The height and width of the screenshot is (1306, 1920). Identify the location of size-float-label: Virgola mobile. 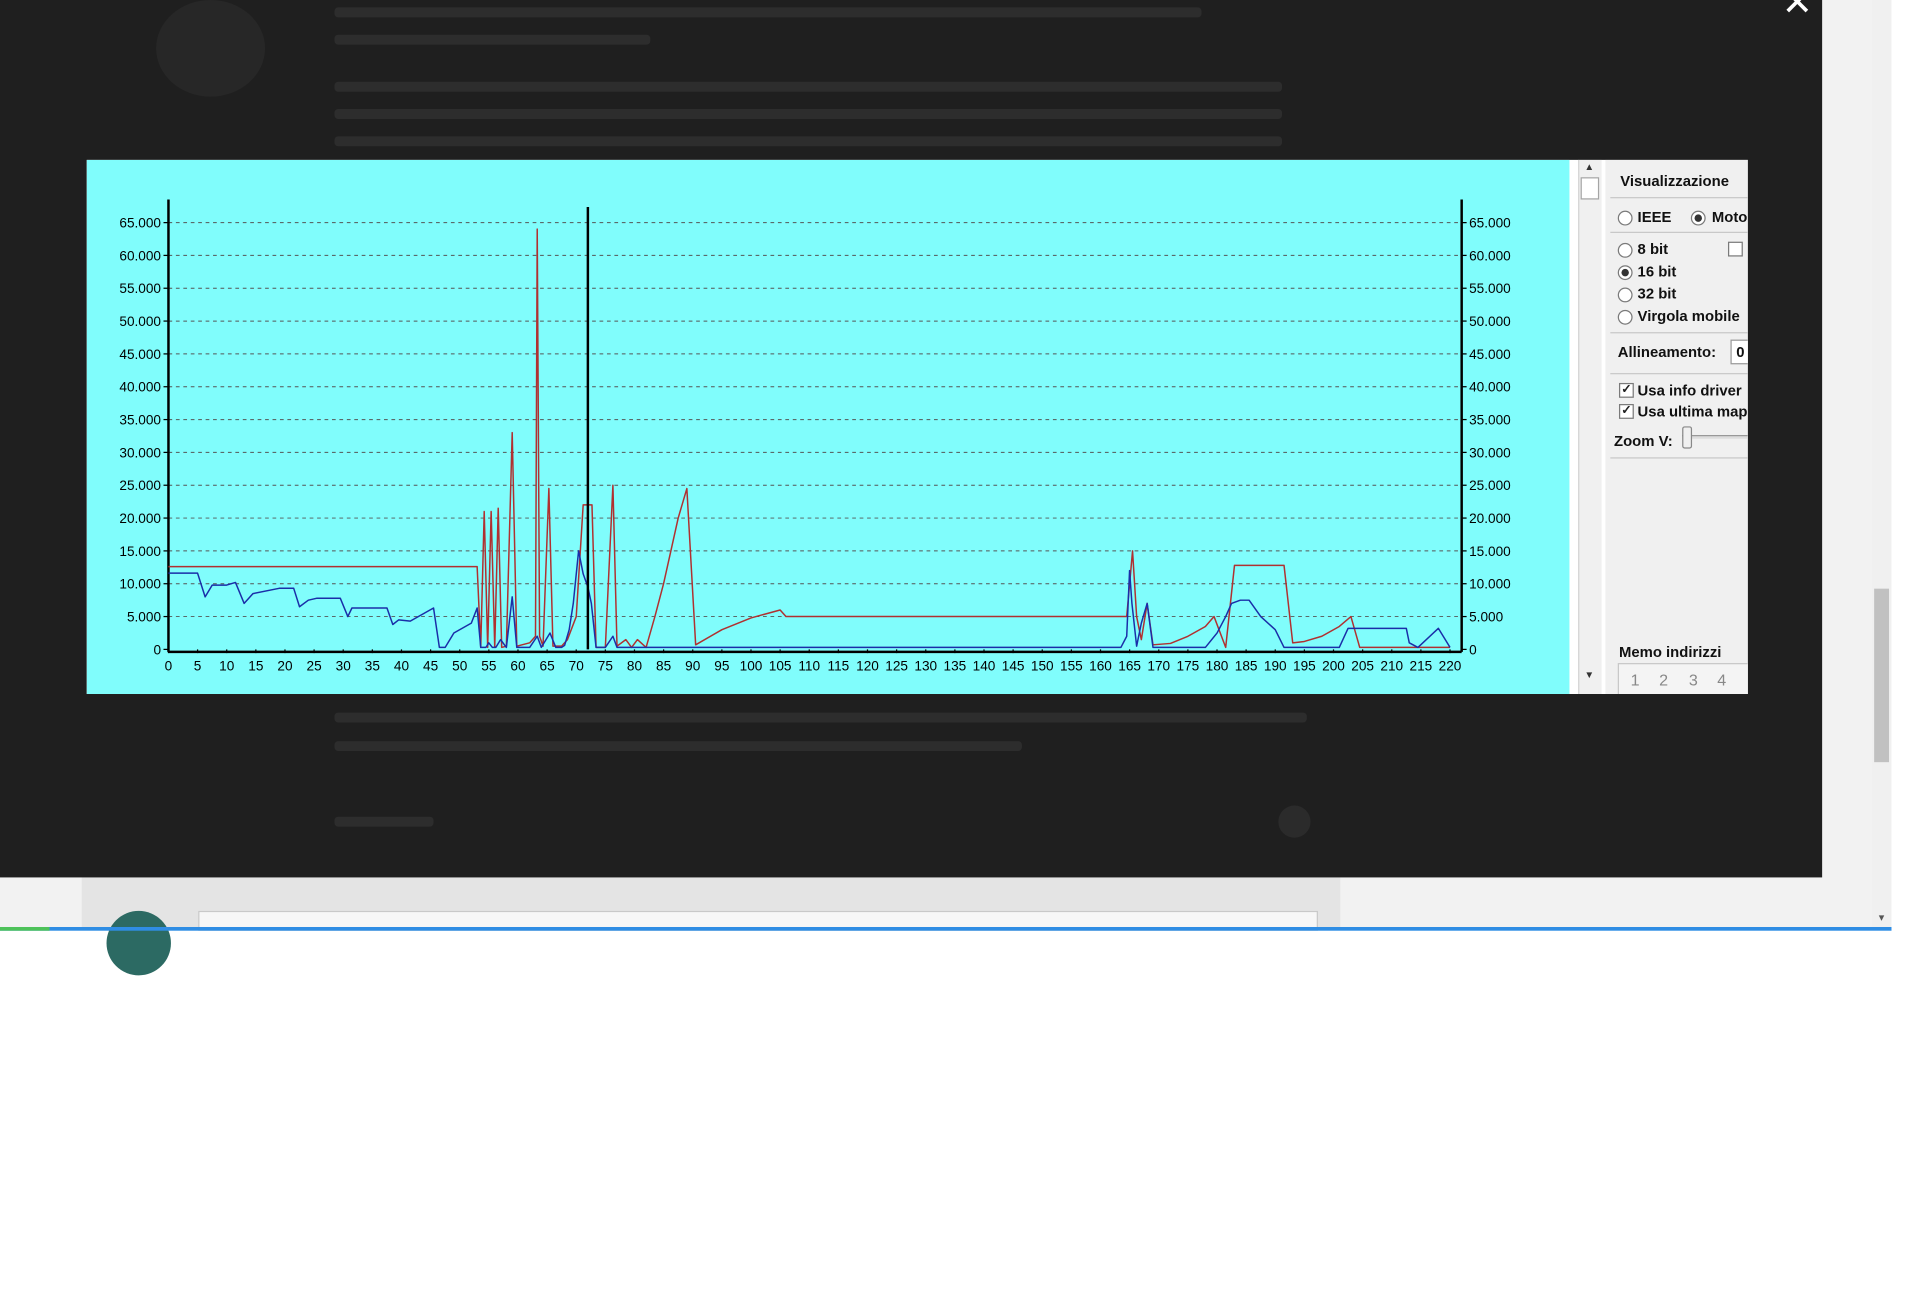
(1688, 316).